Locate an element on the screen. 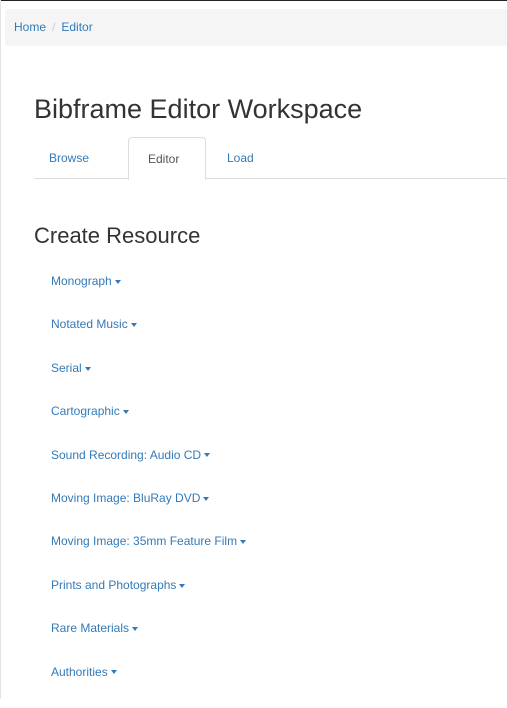 The height and width of the screenshot is (708, 507). workspace-tabs: Browse Editor Load is located at coordinates (270, 158).